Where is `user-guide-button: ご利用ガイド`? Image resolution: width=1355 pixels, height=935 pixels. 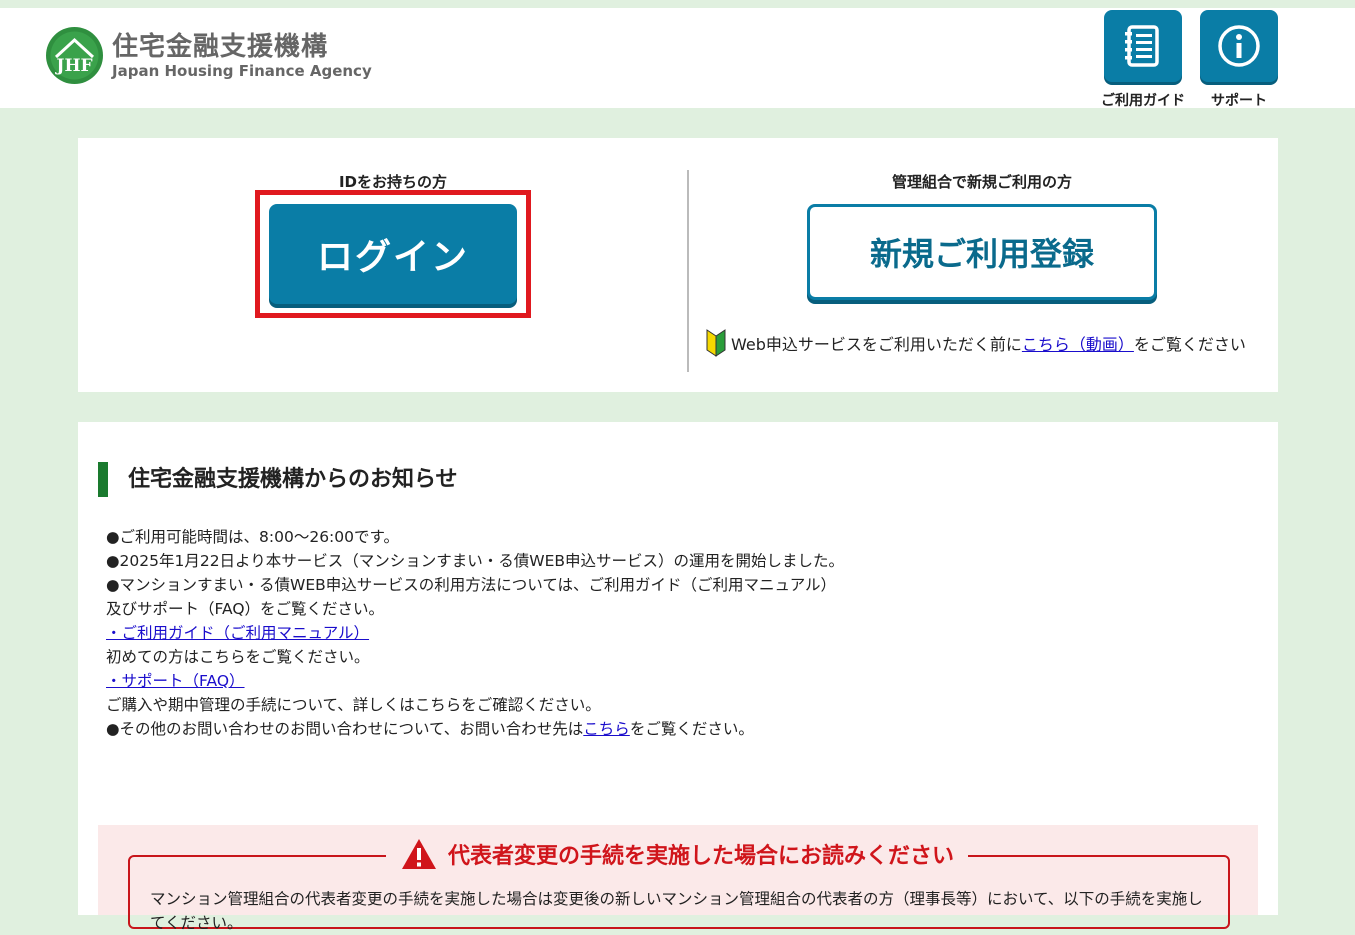 user-guide-button: ご利用ガイド is located at coordinates (1143, 60).